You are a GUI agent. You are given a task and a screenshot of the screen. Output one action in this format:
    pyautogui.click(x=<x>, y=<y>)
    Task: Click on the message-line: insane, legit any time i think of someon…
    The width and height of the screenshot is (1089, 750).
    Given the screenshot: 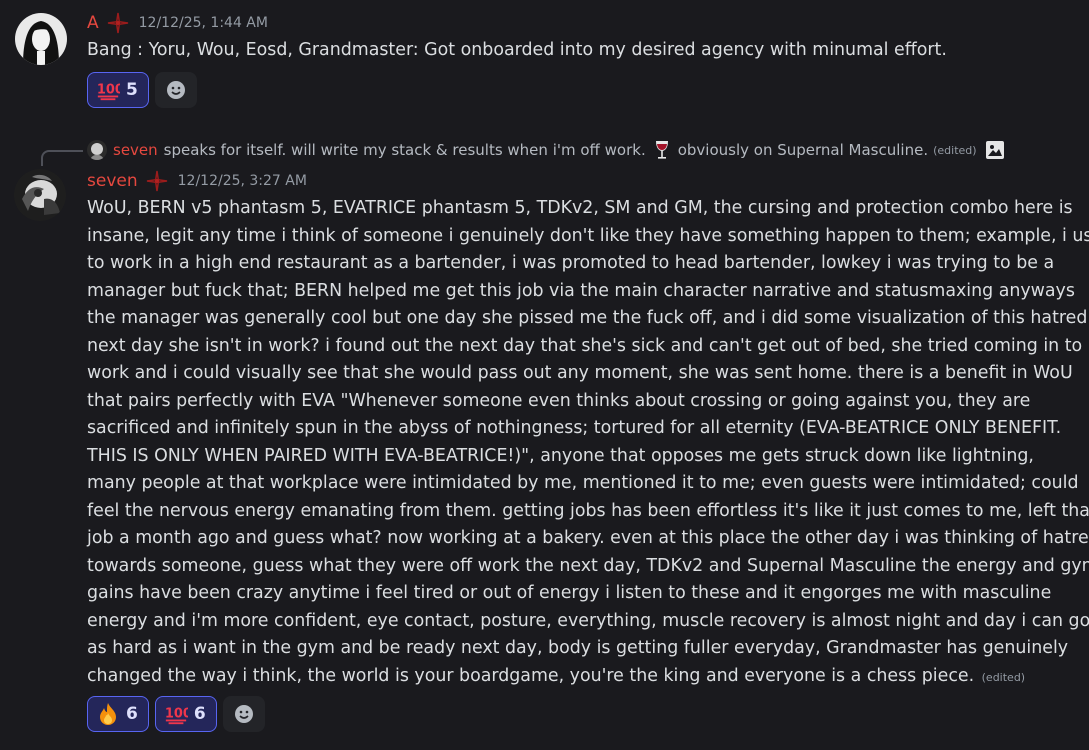 What is the action you would take?
    pyautogui.click(x=588, y=237)
    